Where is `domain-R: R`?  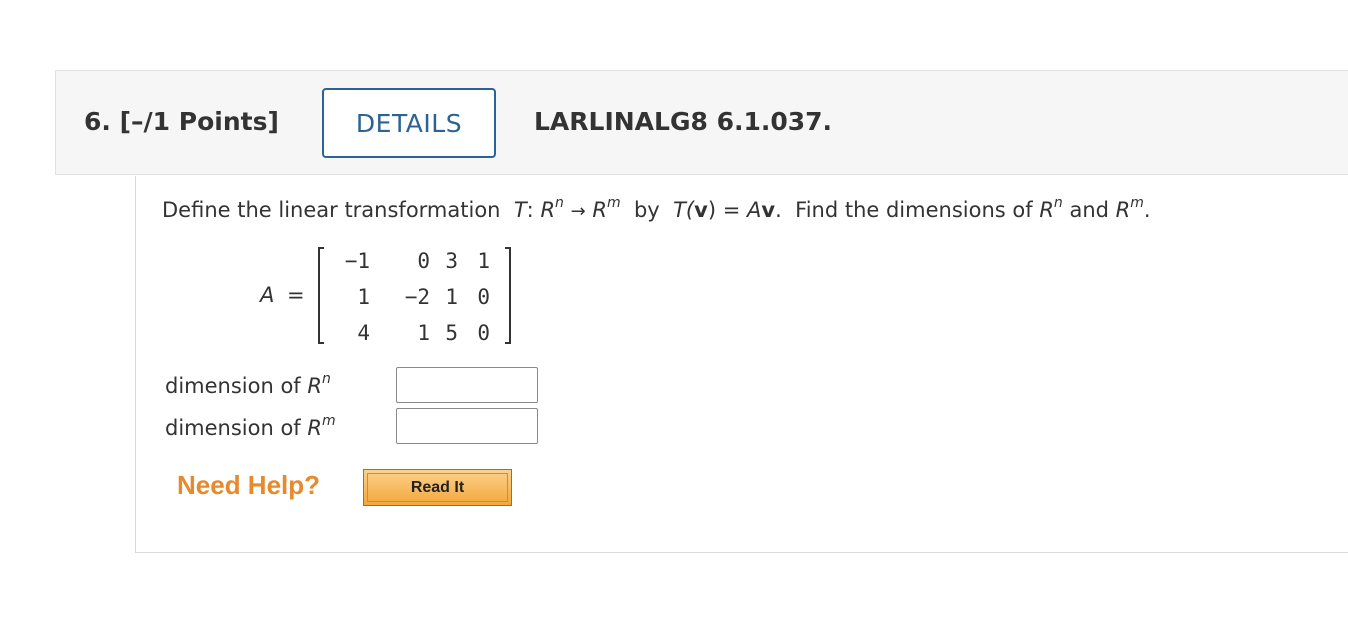
domain-R: R is located at coordinates (548, 210).